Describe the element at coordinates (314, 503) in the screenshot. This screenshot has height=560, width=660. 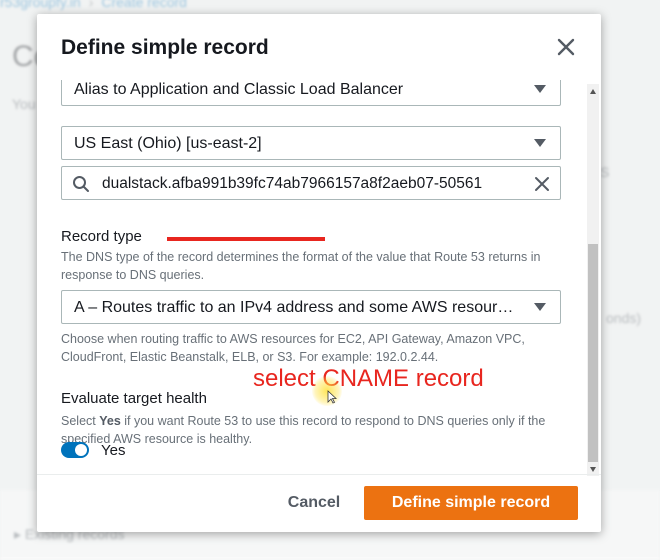
I see `cancel-button: Cancel` at that location.